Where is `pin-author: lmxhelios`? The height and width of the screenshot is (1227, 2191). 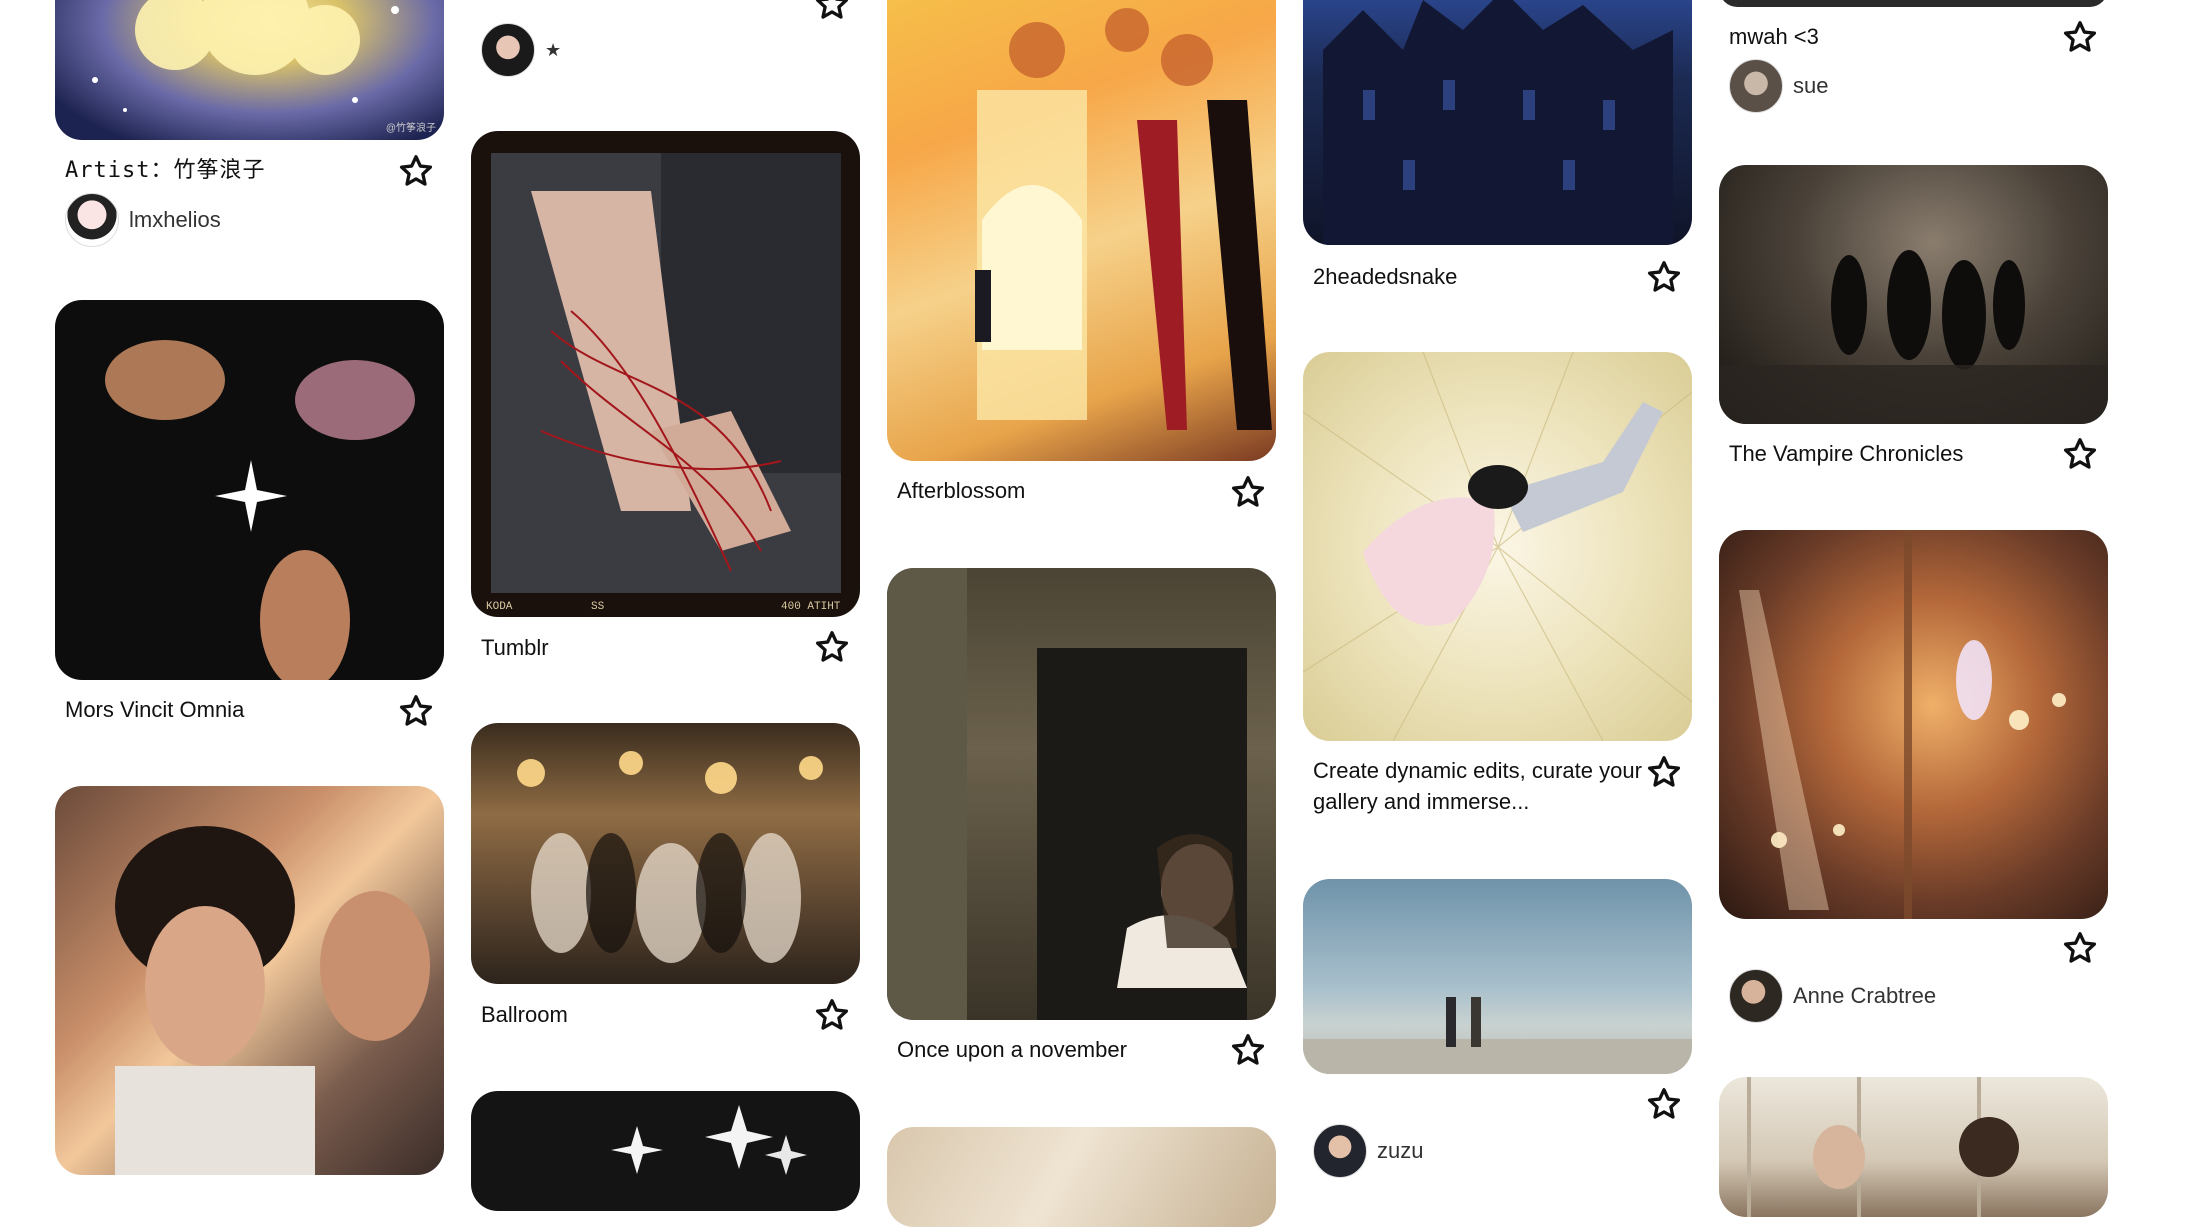
pin-author: lmxhelios is located at coordinates (143, 220).